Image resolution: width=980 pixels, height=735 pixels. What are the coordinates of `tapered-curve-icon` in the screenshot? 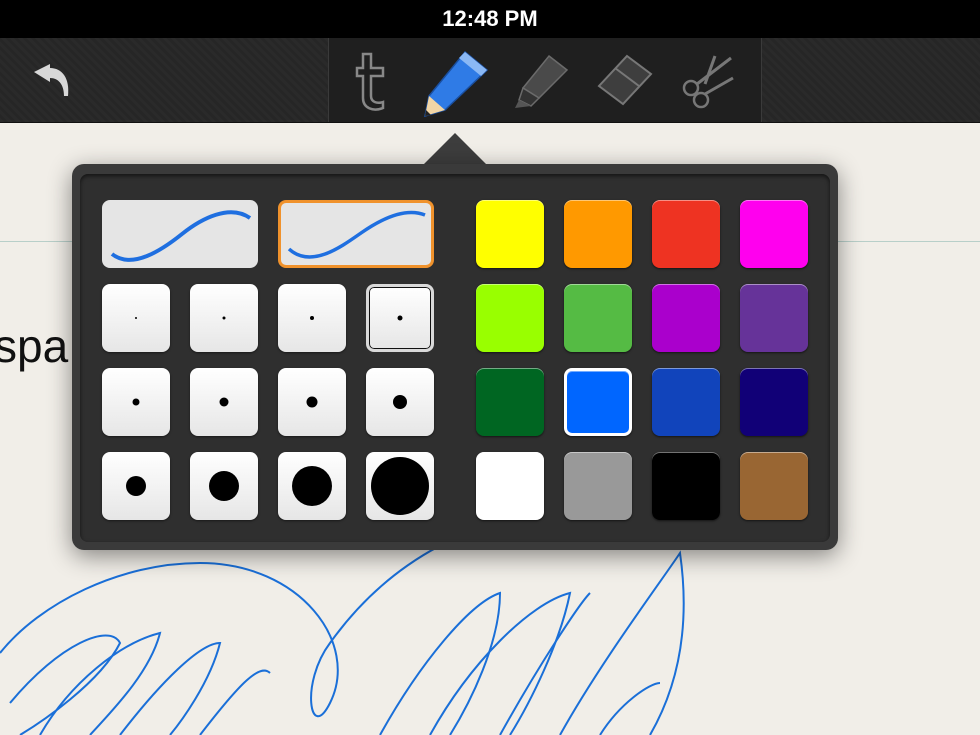 It's located at (356, 234).